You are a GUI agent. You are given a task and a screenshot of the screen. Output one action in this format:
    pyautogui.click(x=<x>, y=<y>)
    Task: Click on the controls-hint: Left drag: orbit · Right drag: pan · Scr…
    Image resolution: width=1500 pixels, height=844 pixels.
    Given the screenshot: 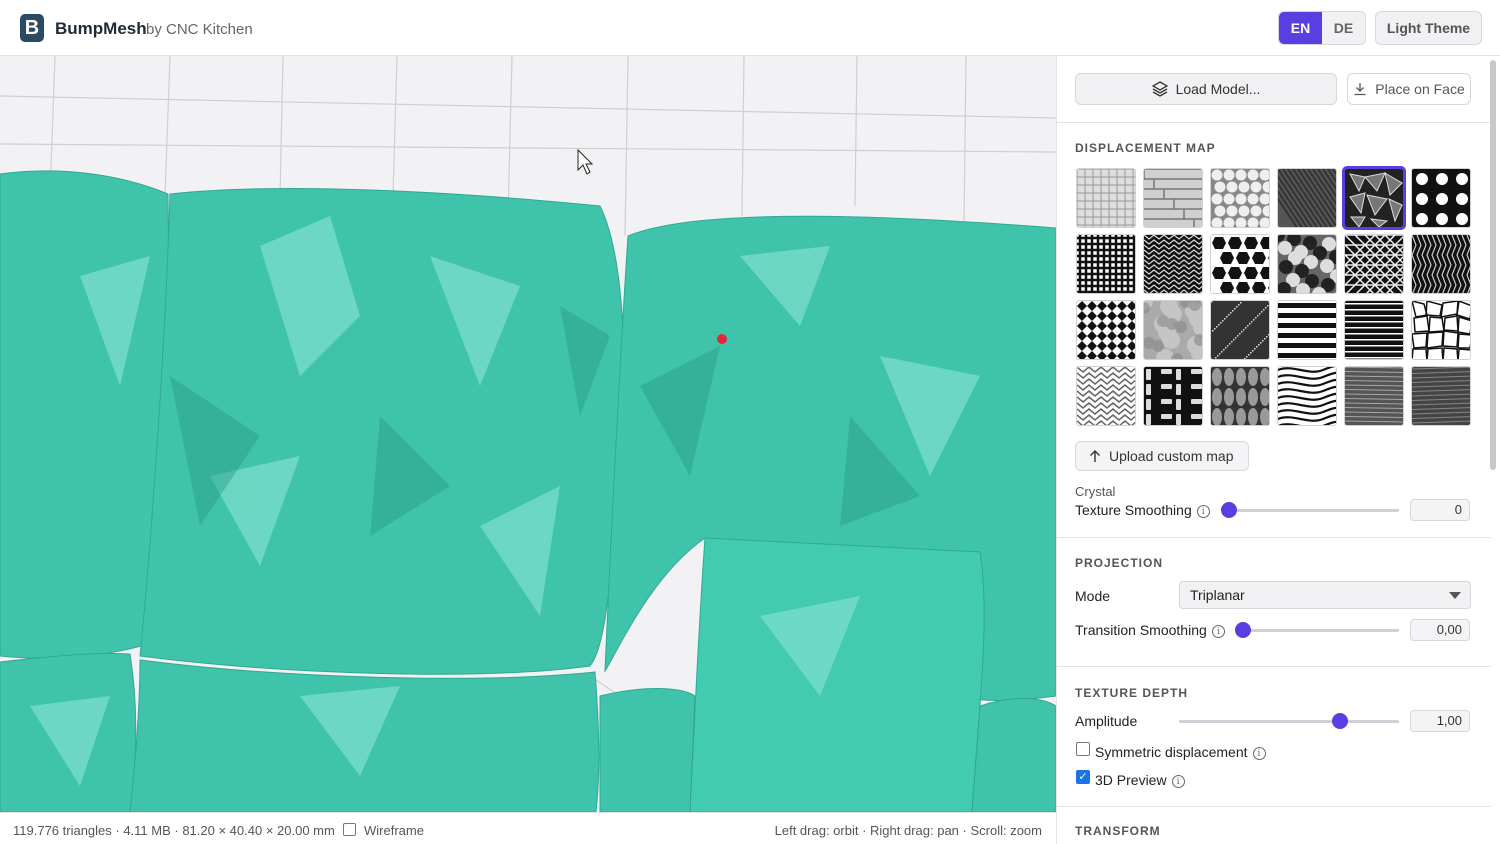 What is the action you would take?
    pyautogui.click(x=908, y=830)
    